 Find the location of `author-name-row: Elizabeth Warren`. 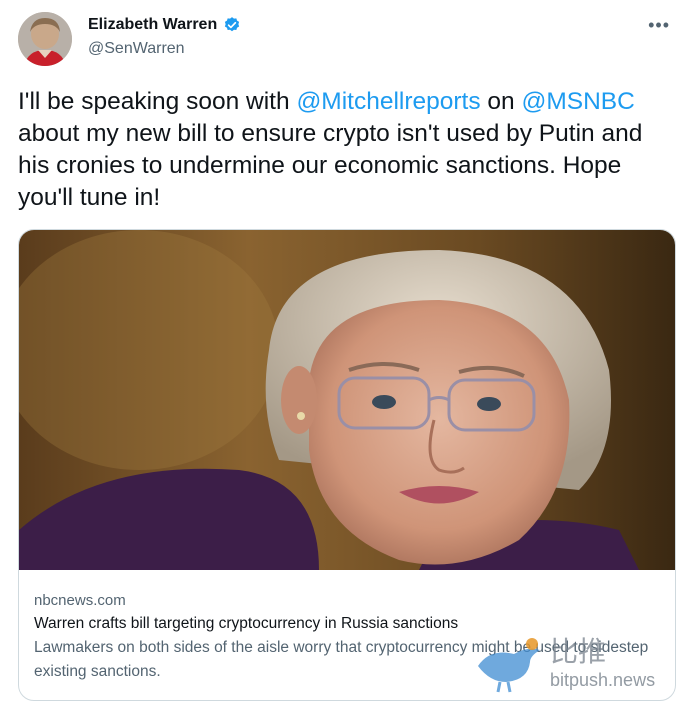

author-name-row: Elizabeth Warren is located at coordinates (164, 25).